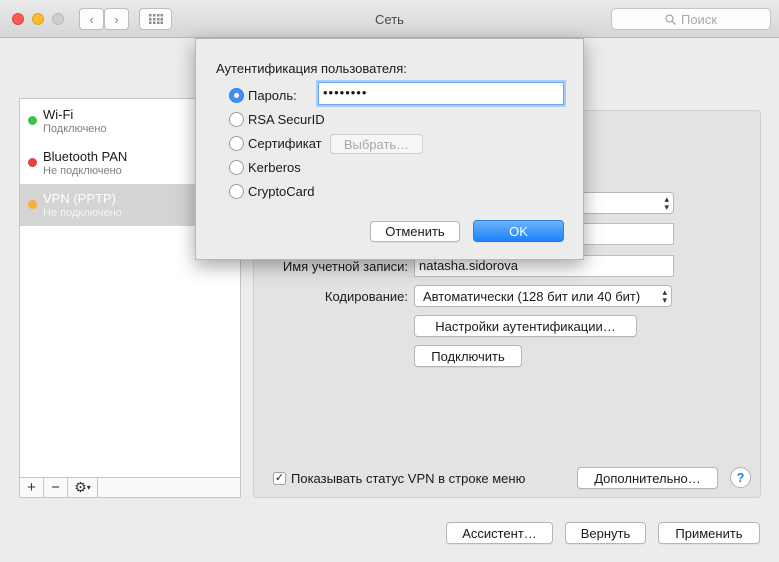  Describe the element at coordinates (88, 487) in the screenshot. I see `chevron-down-icon: ▾` at that location.